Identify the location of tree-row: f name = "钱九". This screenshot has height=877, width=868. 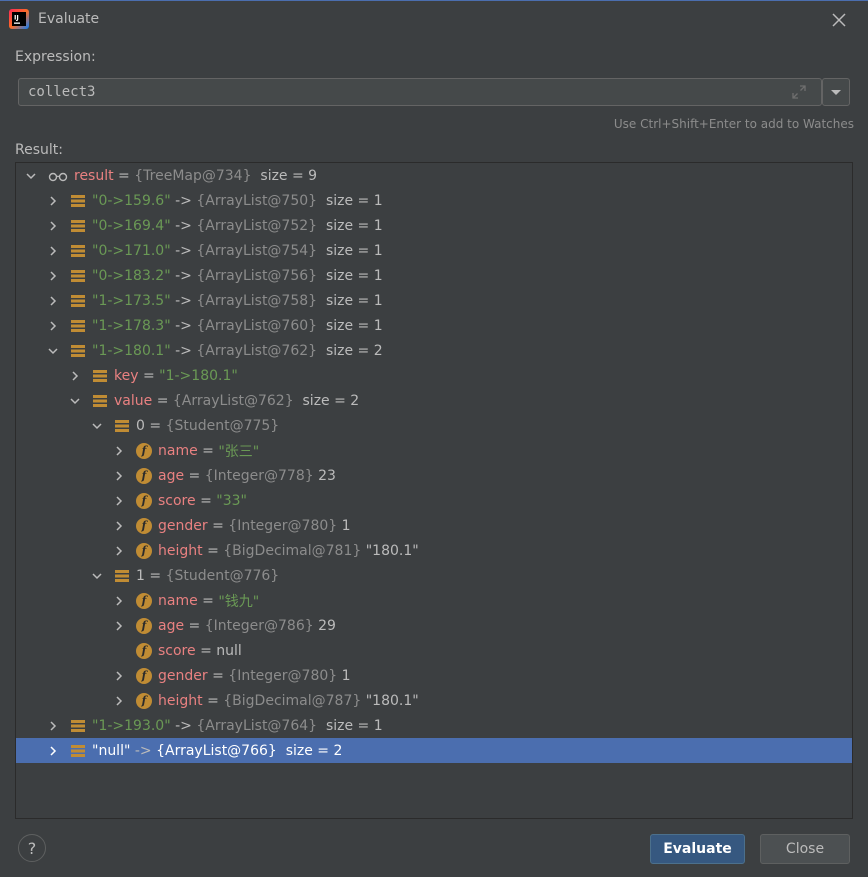
(434, 600).